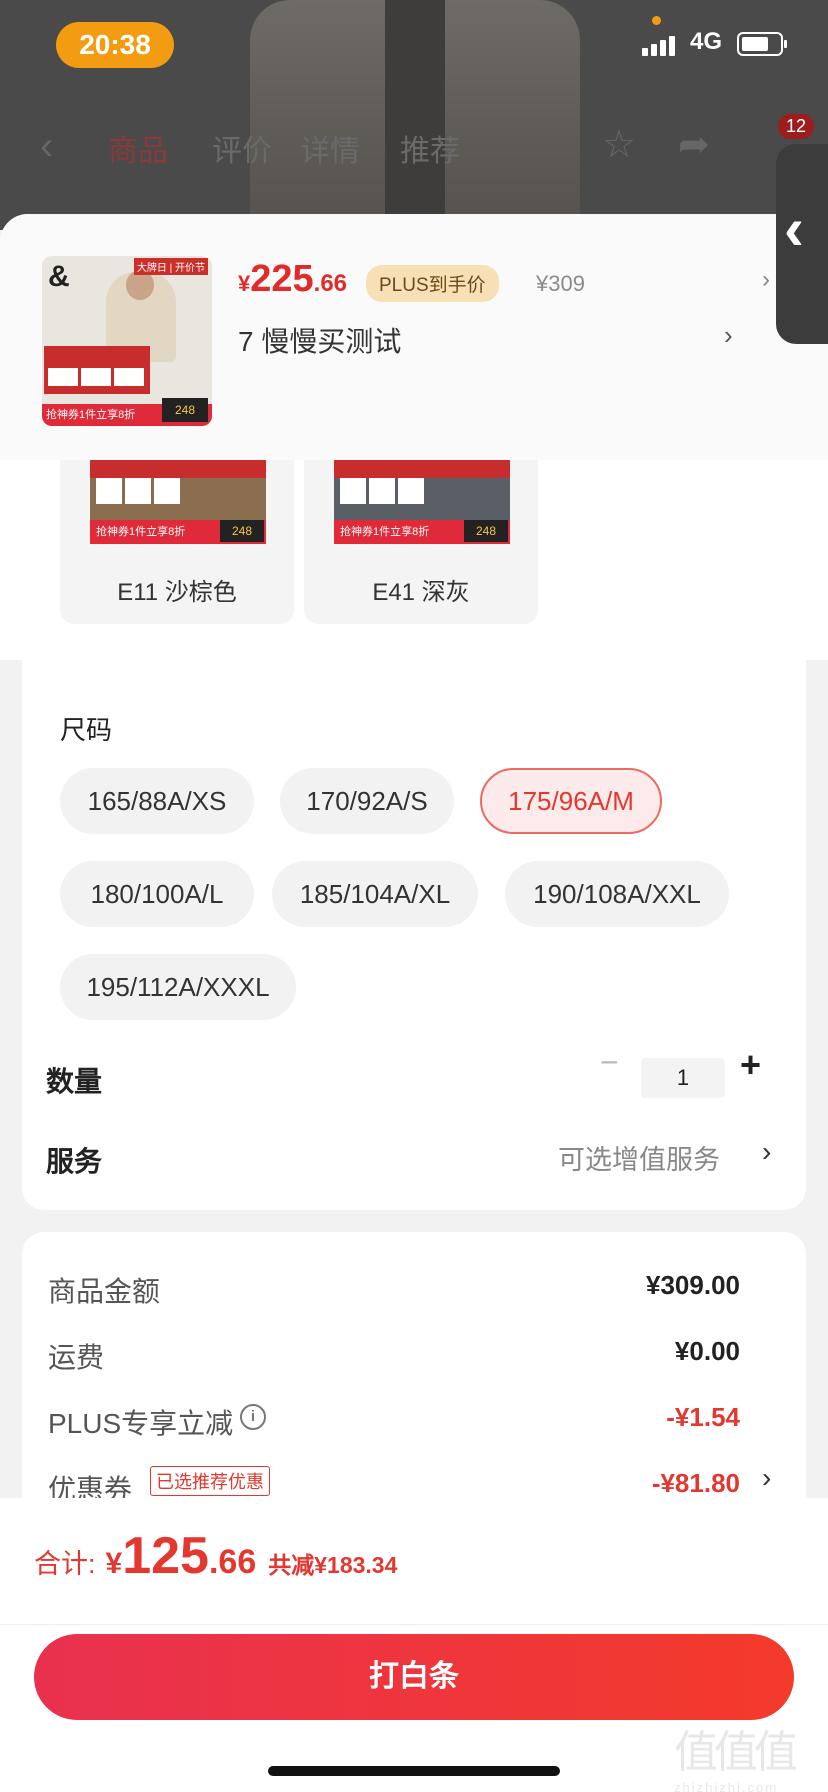  What do you see at coordinates (795, 126) in the screenshot?
I see `message-badge: 12` at bounding box center [795, 126].